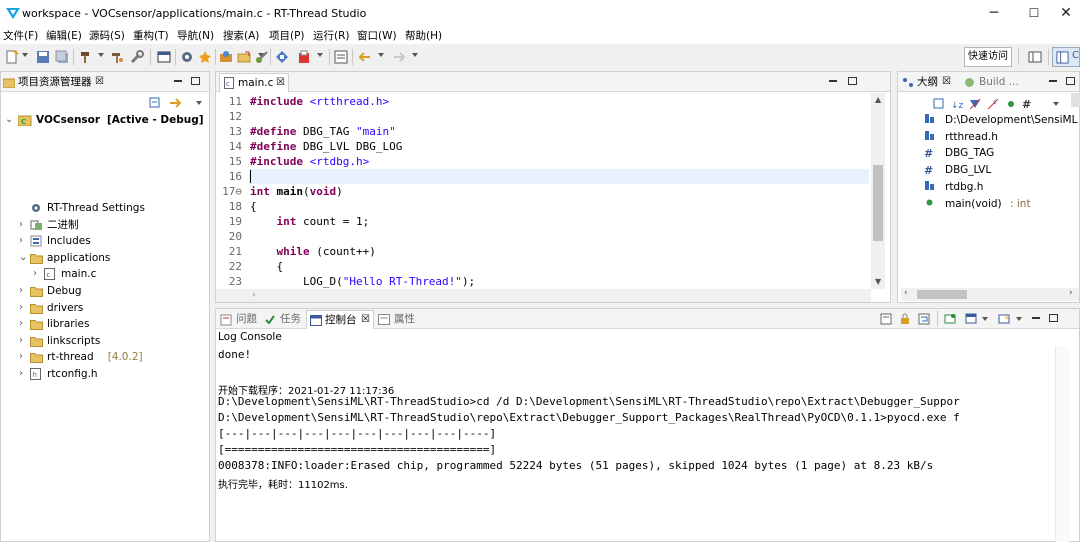 The height and width of the screenshot is (542, 1080). I want to click on terminal-icon, so click(164, 57).